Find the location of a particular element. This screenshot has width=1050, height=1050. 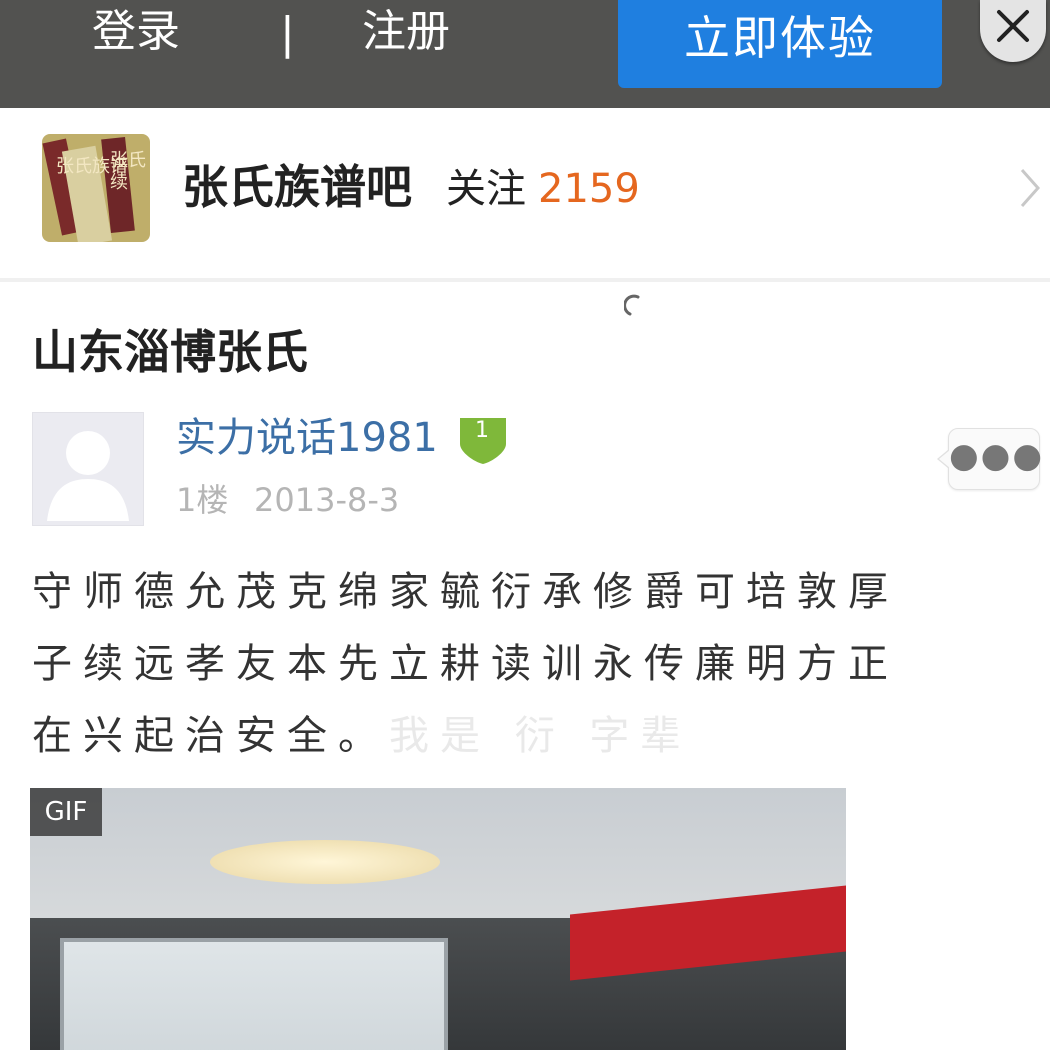

avatar is located at coordinates (88, 469).